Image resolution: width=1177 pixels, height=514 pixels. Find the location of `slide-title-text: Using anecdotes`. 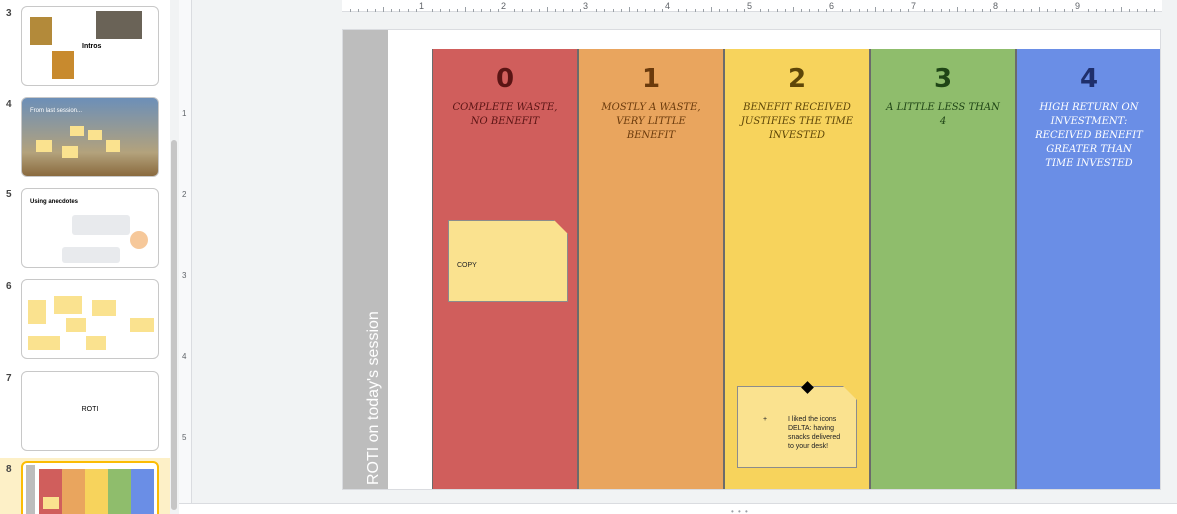

slide-title-text: Using anecdotes is located at coordinates (54, 202).